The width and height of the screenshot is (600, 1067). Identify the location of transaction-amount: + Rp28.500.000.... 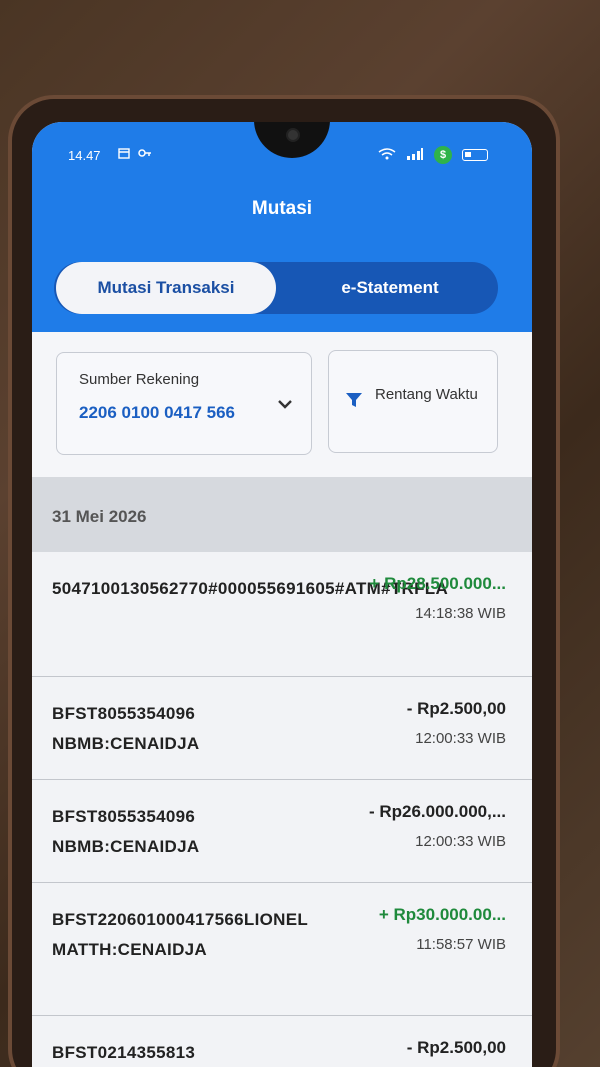
(437, 583).